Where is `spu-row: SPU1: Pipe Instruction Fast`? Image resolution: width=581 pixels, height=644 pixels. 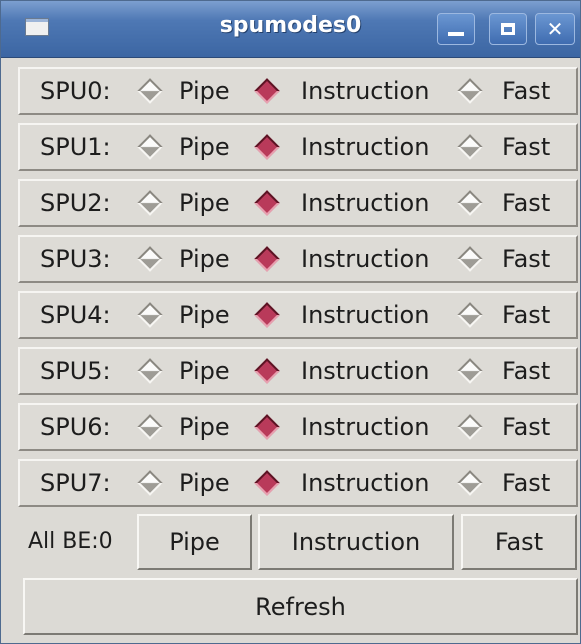 spu-row: SPU1: Pipe Instruction Fast is located at coordinates (298, 147).